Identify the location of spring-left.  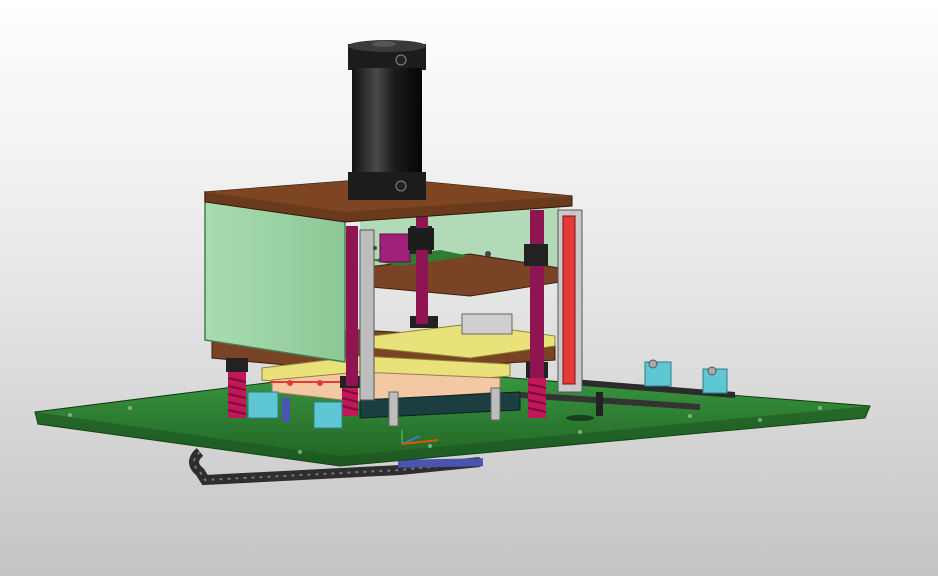
(237, 395).